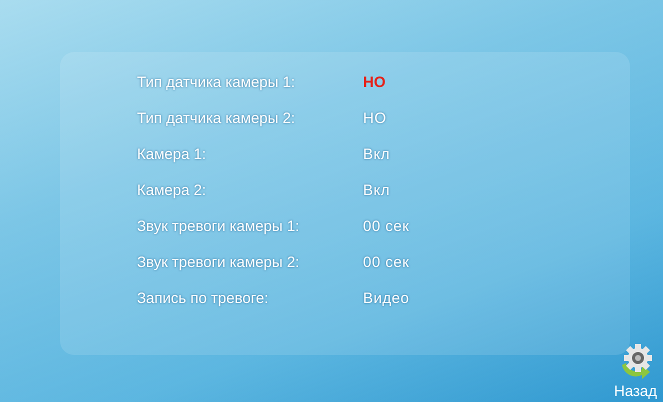 This screenshot has height=402, width=663. Describe the element at coordinates (216, 118) in the screenshot. I see `setting-label: Тип датчика камеры 2:` at that location.